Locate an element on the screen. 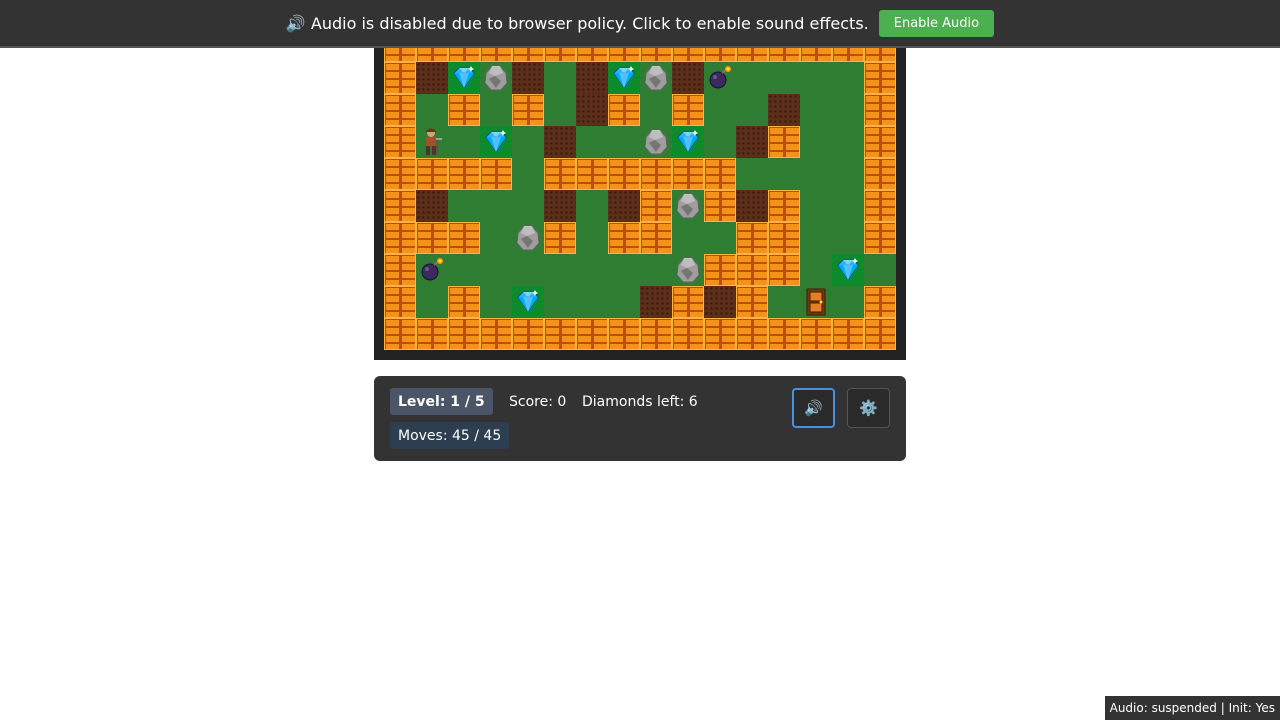 The image size is (1280, 720). enable-audio-button: Enable Audio is located at coordinates (936, 23).